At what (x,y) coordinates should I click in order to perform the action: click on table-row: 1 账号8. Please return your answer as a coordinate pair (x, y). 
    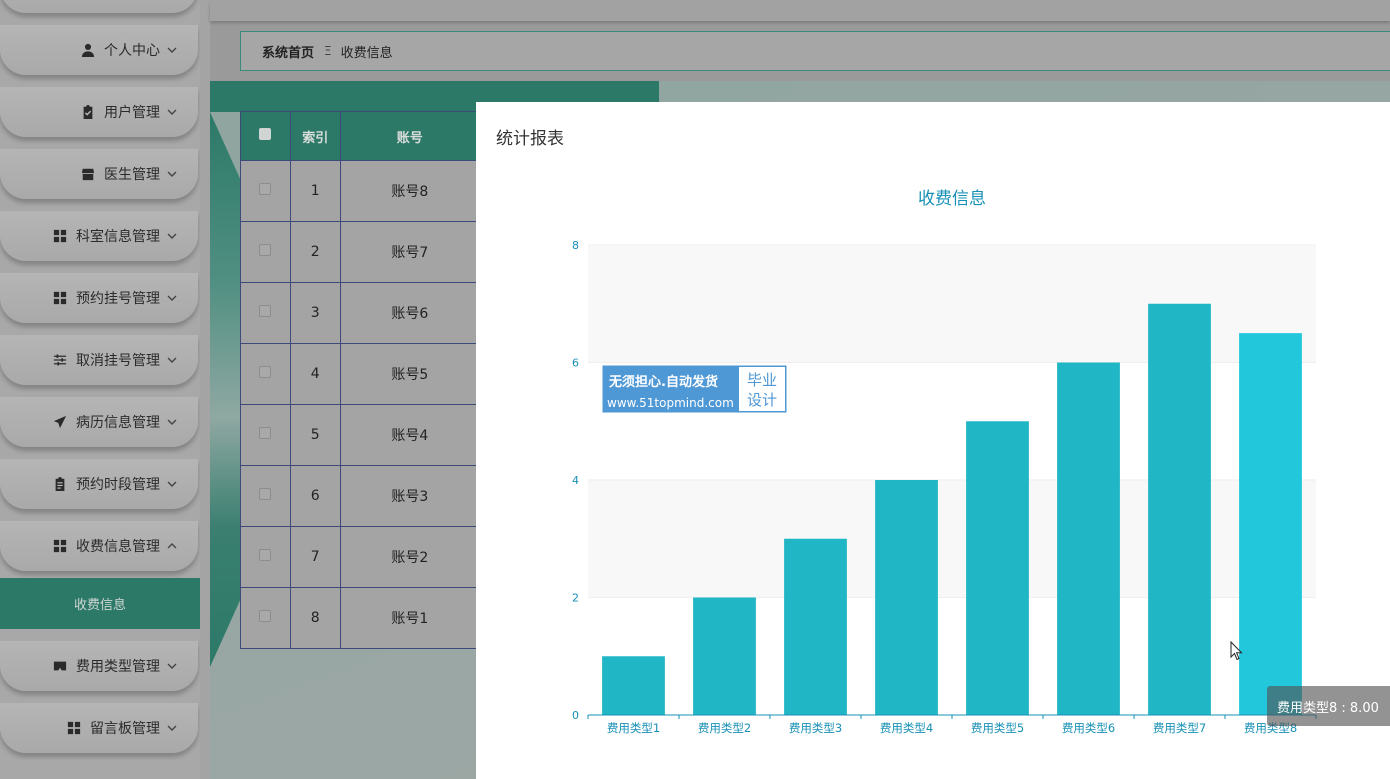
    Looking at the image, I should click on (360, 191).